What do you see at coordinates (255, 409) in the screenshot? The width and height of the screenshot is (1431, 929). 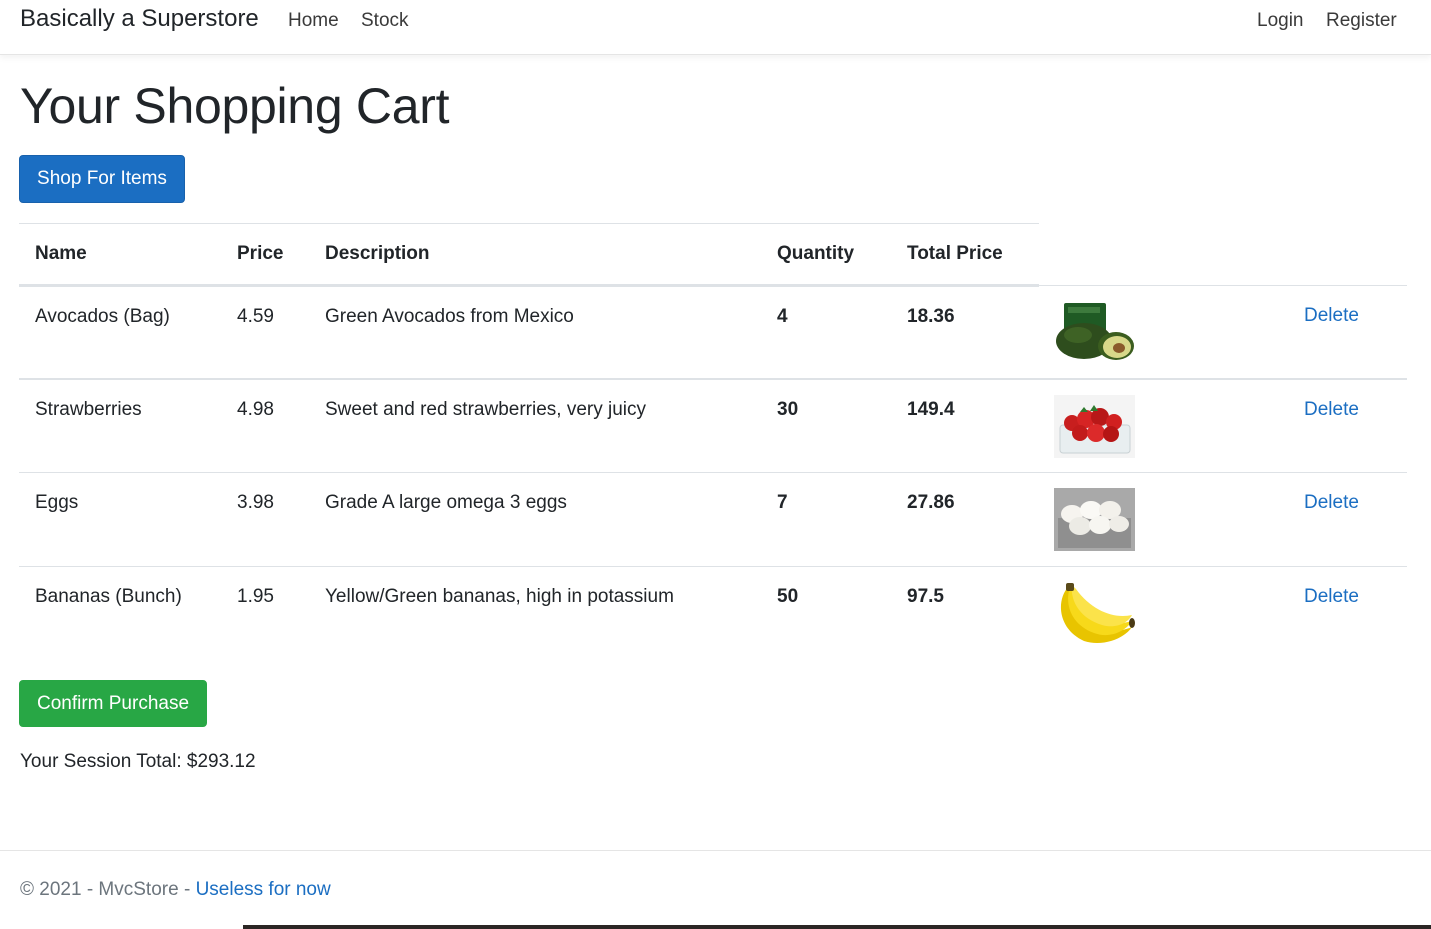 I see `cell-price: 4.98` at bounding box center [255, 409].